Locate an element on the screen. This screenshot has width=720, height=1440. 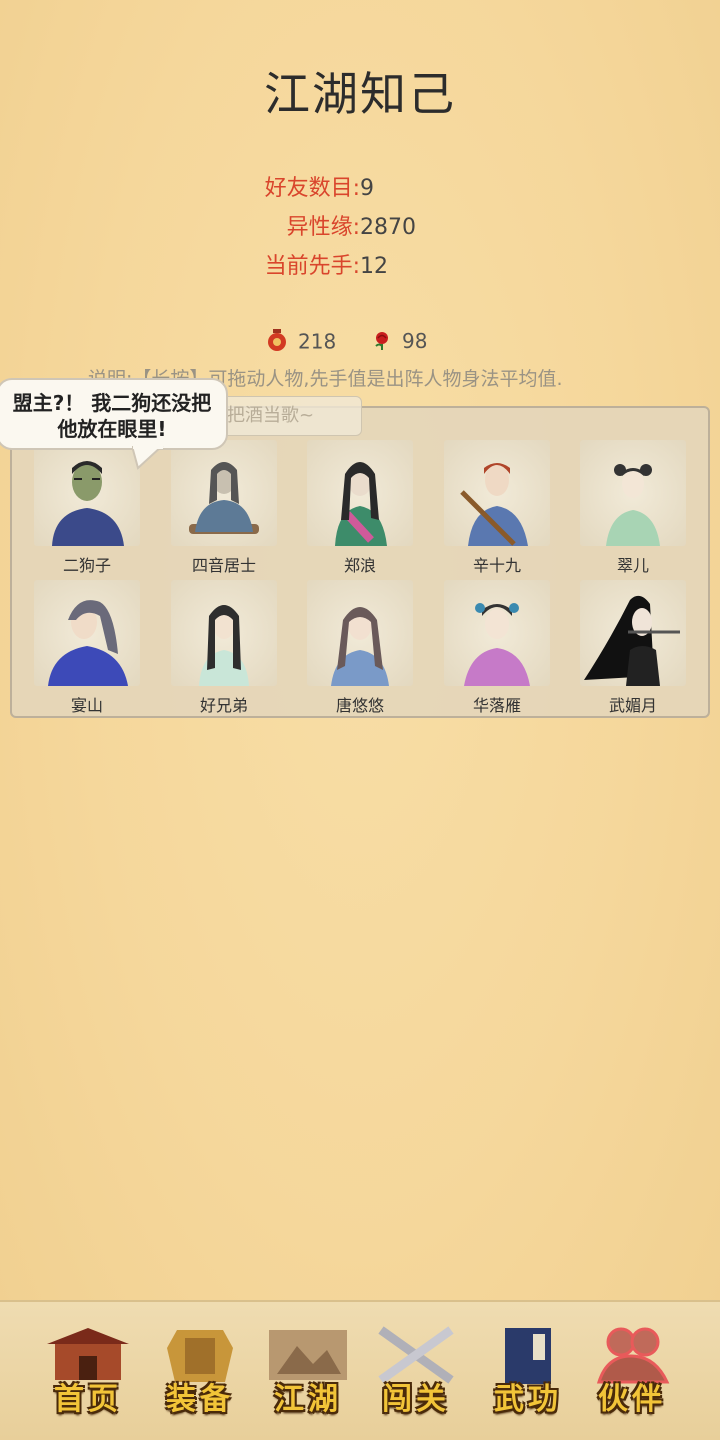
character-card: 四音居士 is located at coordinates (224, 507).